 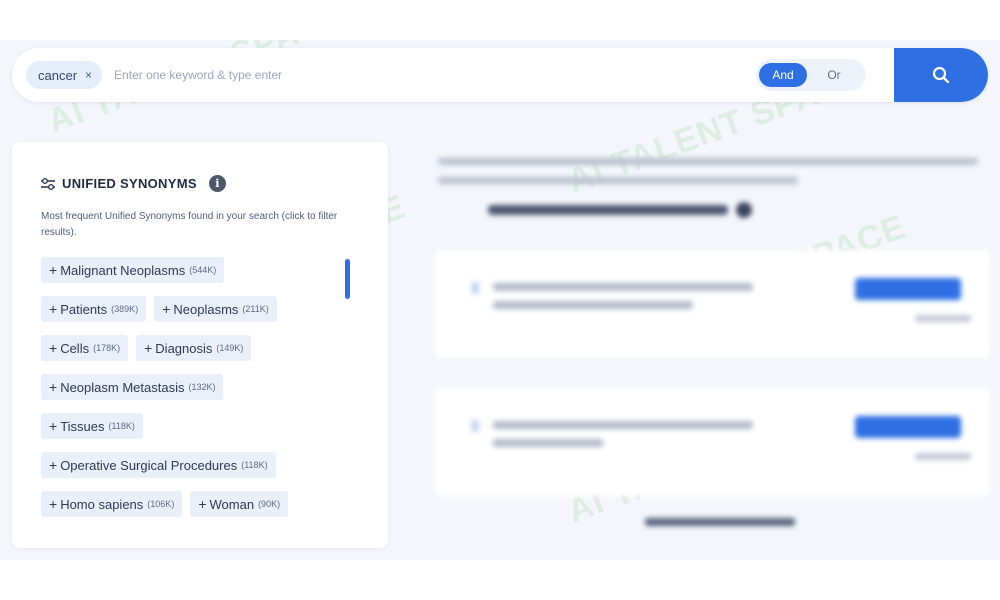 I want to click on synonym-tag-count: (149K), so click(x=230, y=348).